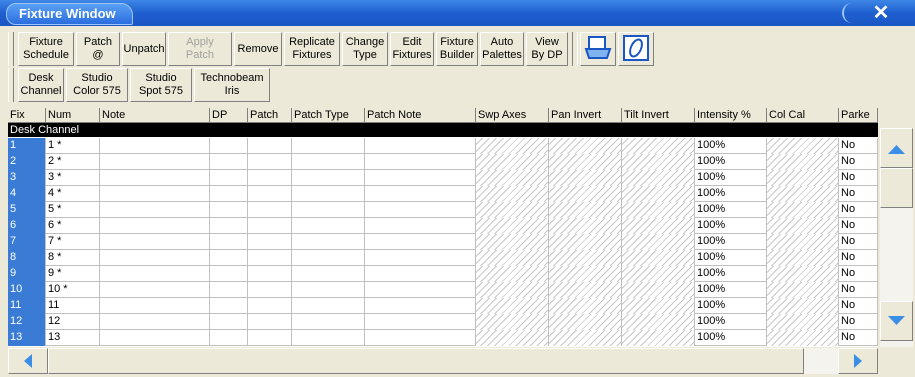  Describe the element at coordinates (73, 258) in the screenshot. I see `table-cell: 8 *` at that location.